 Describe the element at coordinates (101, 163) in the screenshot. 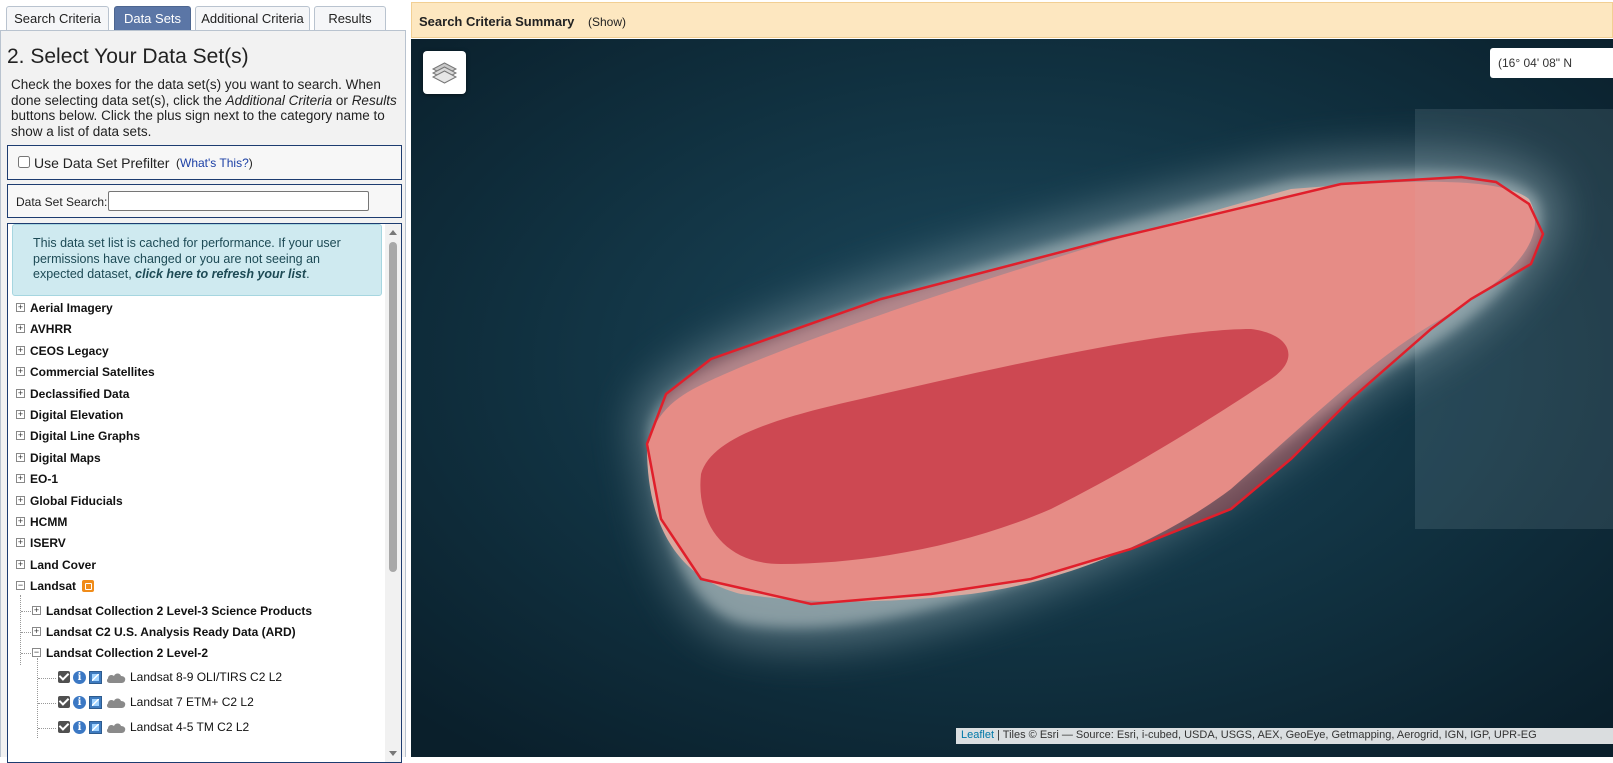

I see `prefilter-label: Use Data Set Prefilter` at that location.